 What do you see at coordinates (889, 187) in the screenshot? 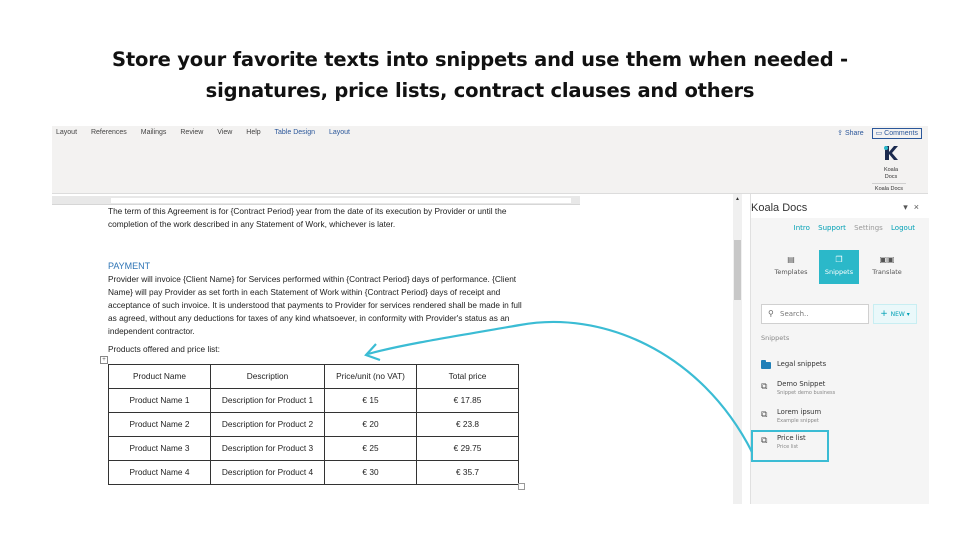
I see `ribbon-group-label: Koala Docs` at bounding box center [889, 187].